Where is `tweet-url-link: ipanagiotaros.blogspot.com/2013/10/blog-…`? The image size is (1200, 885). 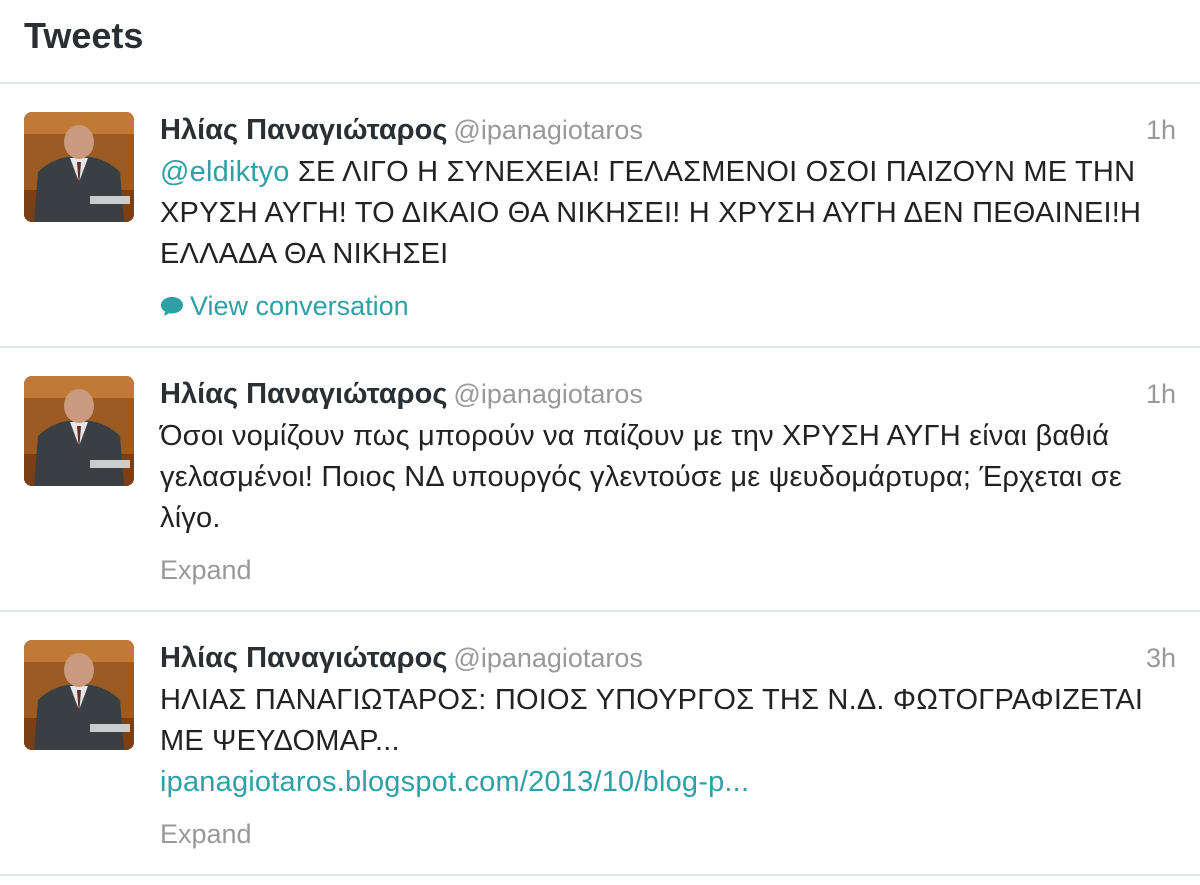 tweet-url-link: ipanagiotaros.blogspot.com/2013/10/blog-… is located at coordinates (454, 782).